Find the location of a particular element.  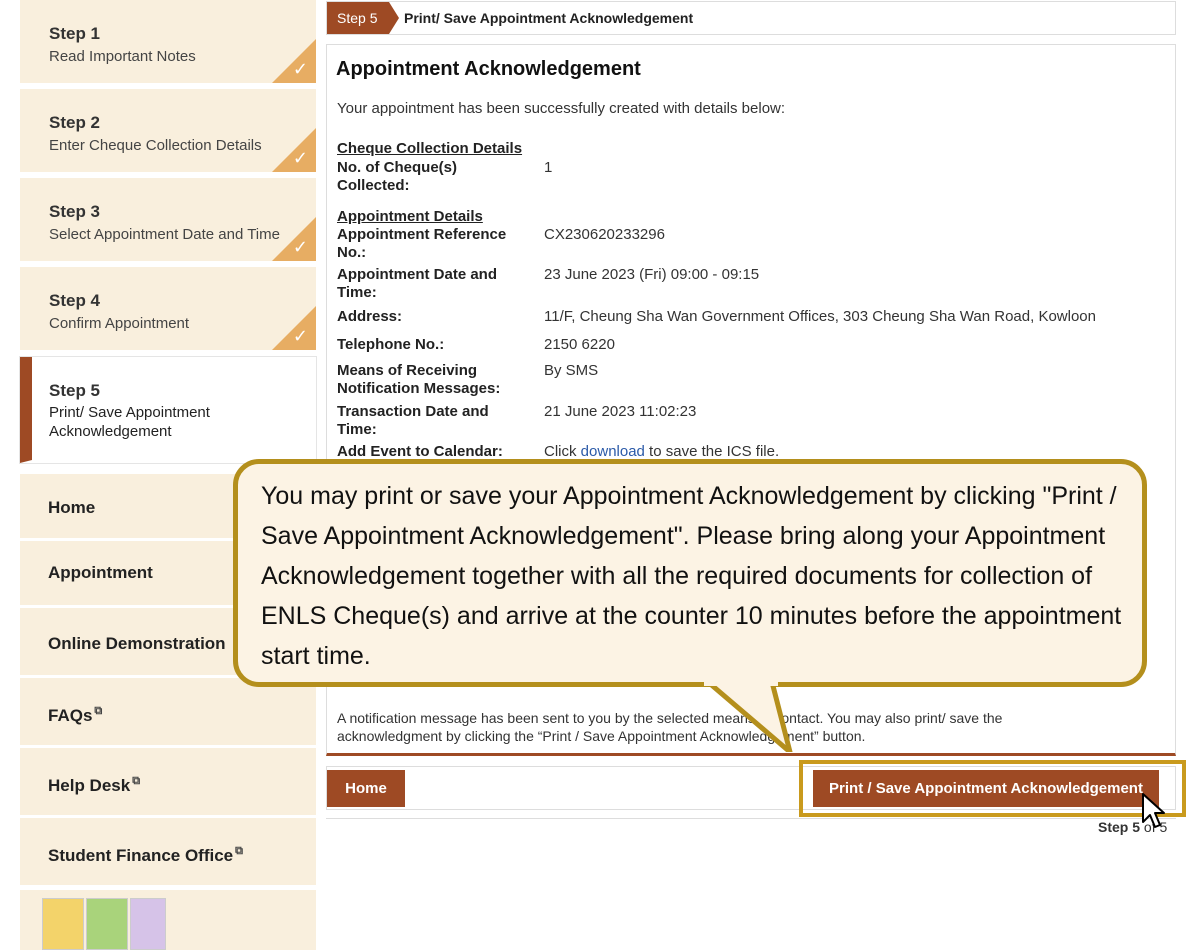

step-number: Step 4 is located at coordinates (75, 300).